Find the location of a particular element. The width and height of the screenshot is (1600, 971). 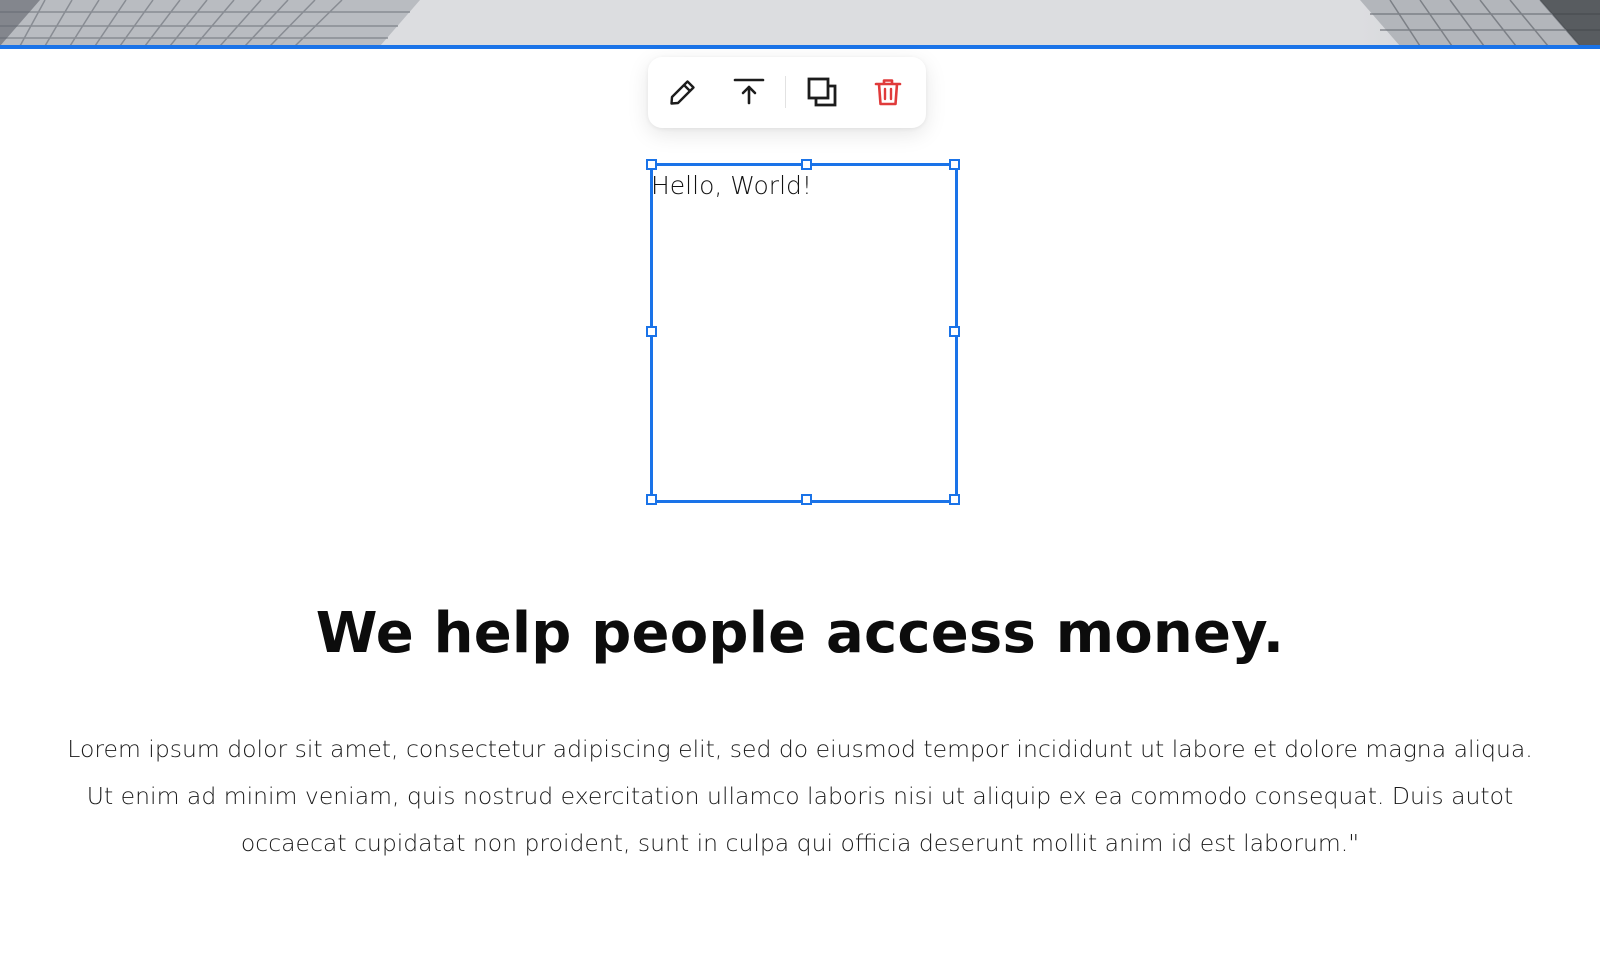

resize-handle-top is located at coordinates (806, 164).